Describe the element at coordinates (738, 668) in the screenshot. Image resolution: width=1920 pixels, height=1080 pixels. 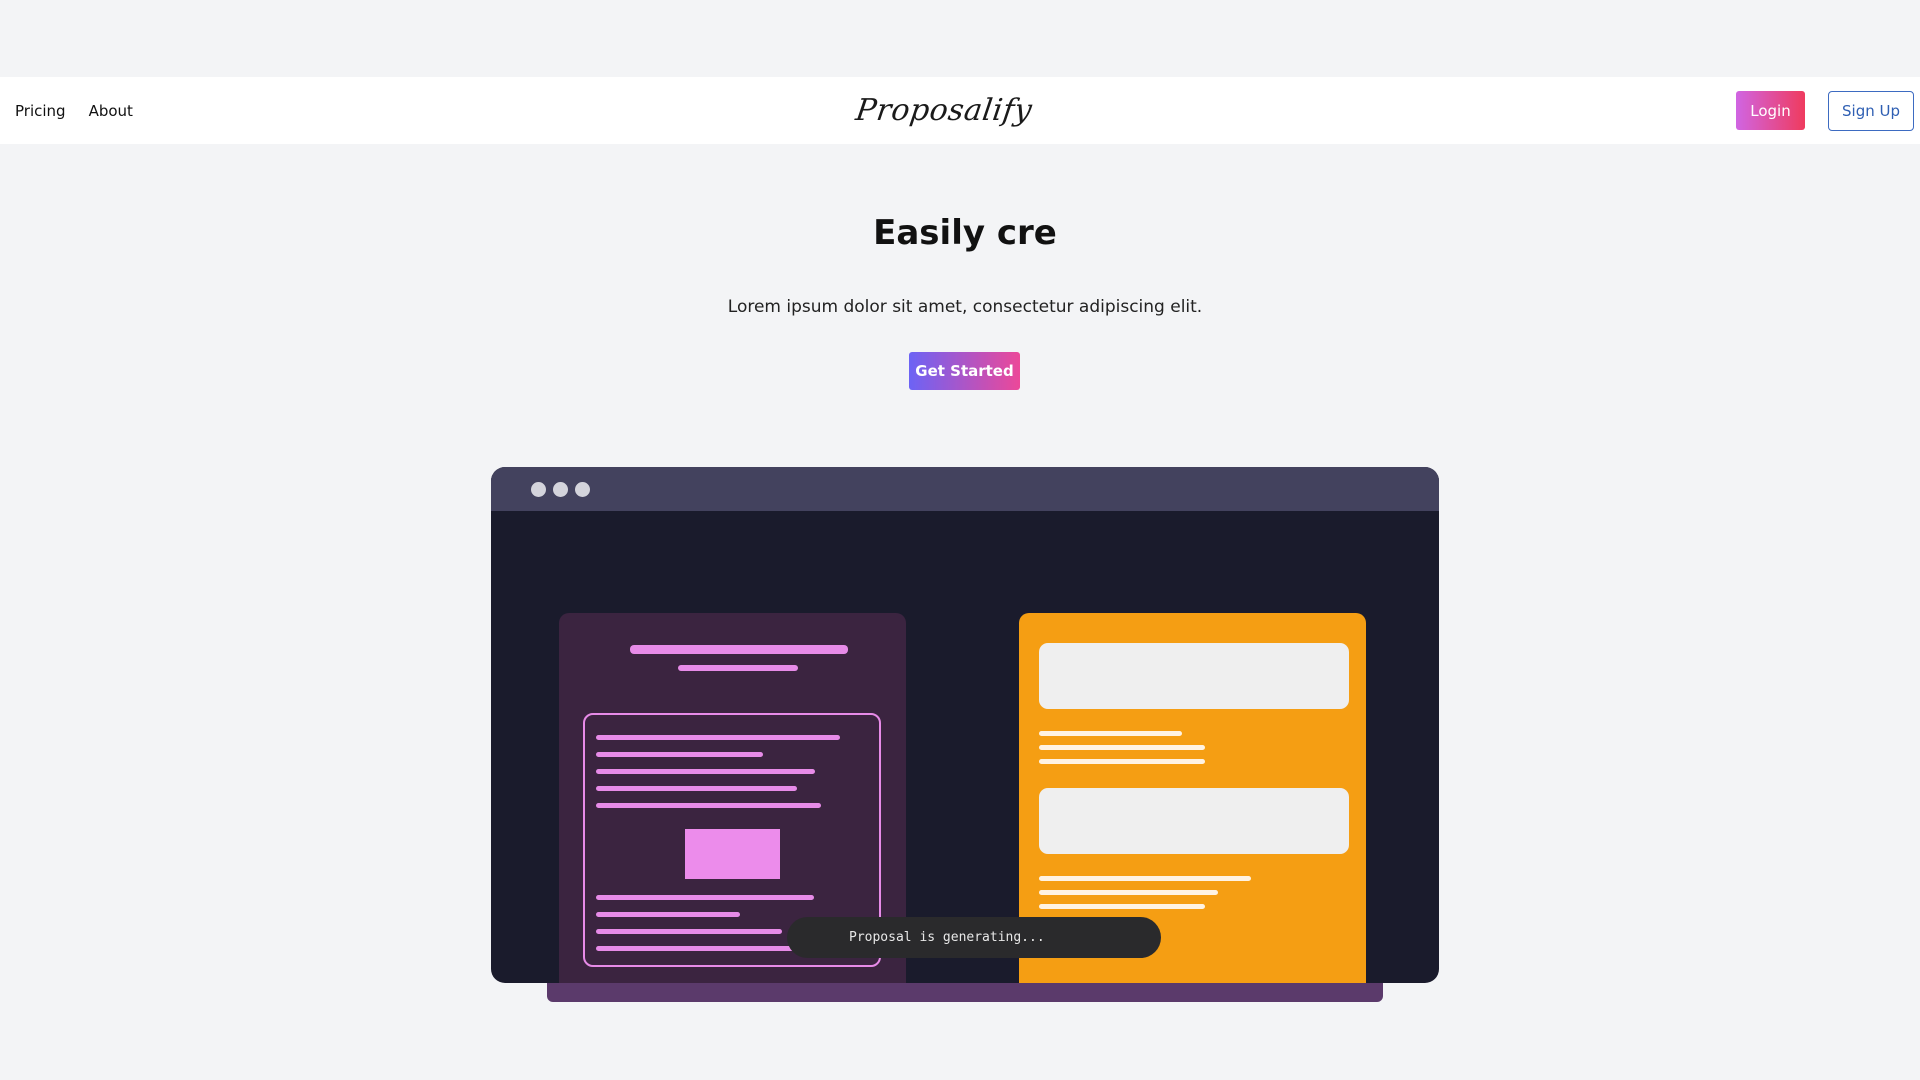
I see `subheading-line` at that location.